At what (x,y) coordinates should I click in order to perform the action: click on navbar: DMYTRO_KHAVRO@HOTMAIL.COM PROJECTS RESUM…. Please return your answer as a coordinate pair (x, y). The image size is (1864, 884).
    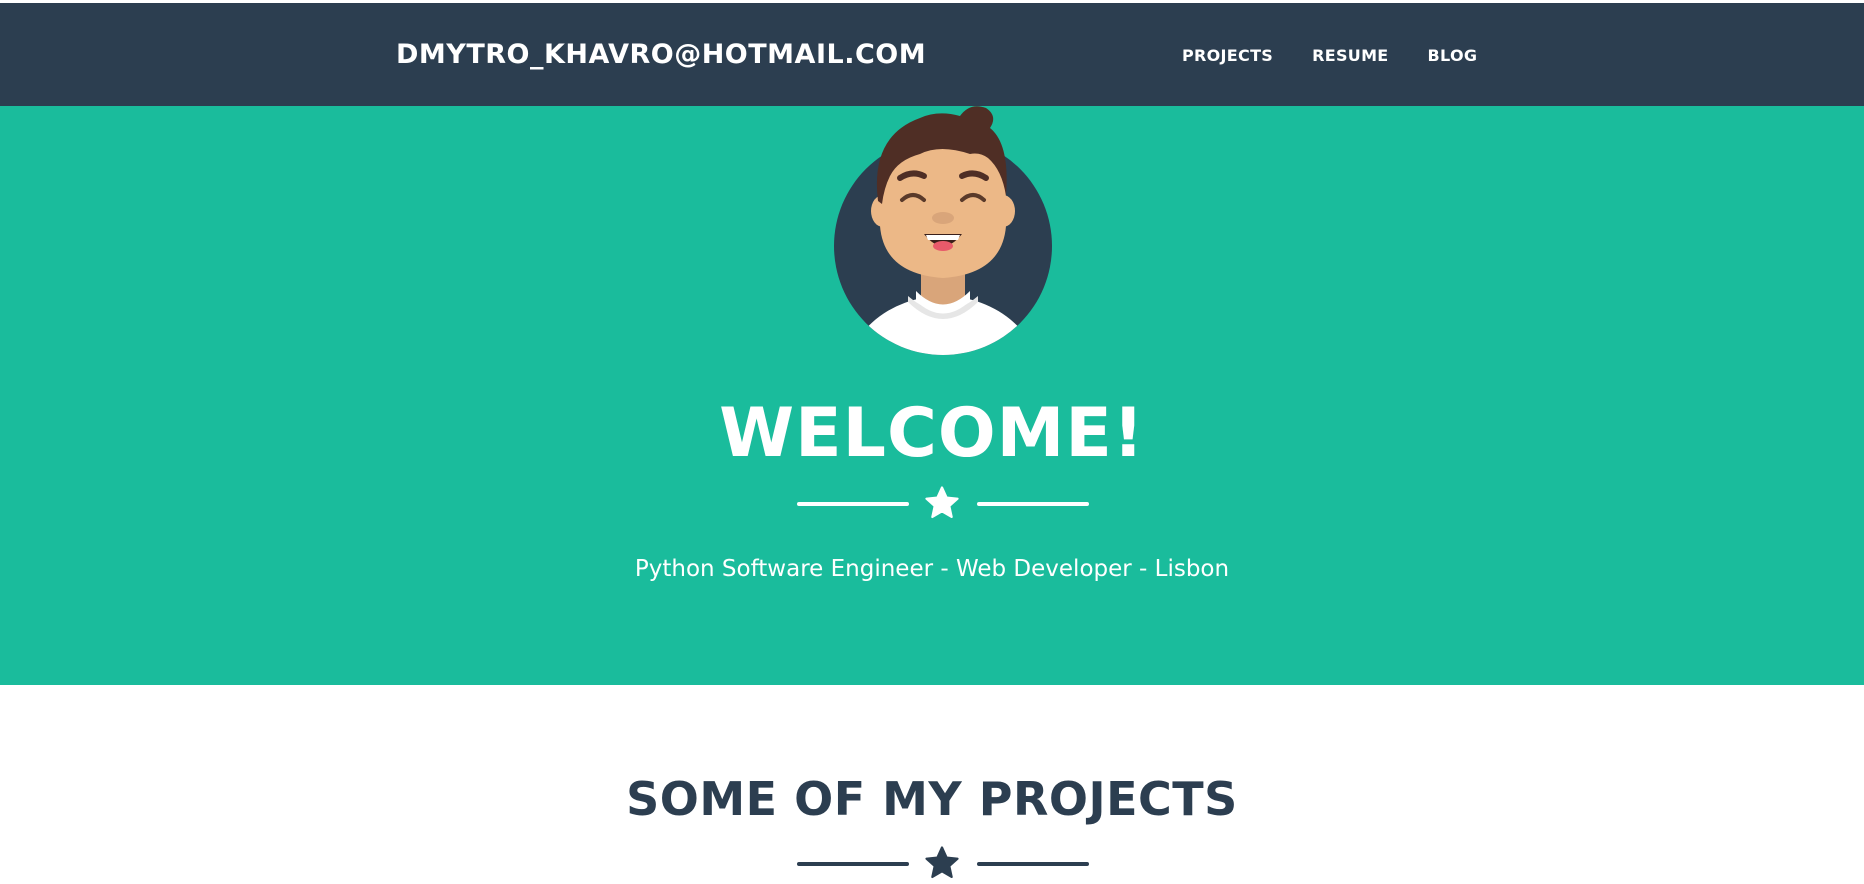
    Looking at the image, I should click on (932, 53).